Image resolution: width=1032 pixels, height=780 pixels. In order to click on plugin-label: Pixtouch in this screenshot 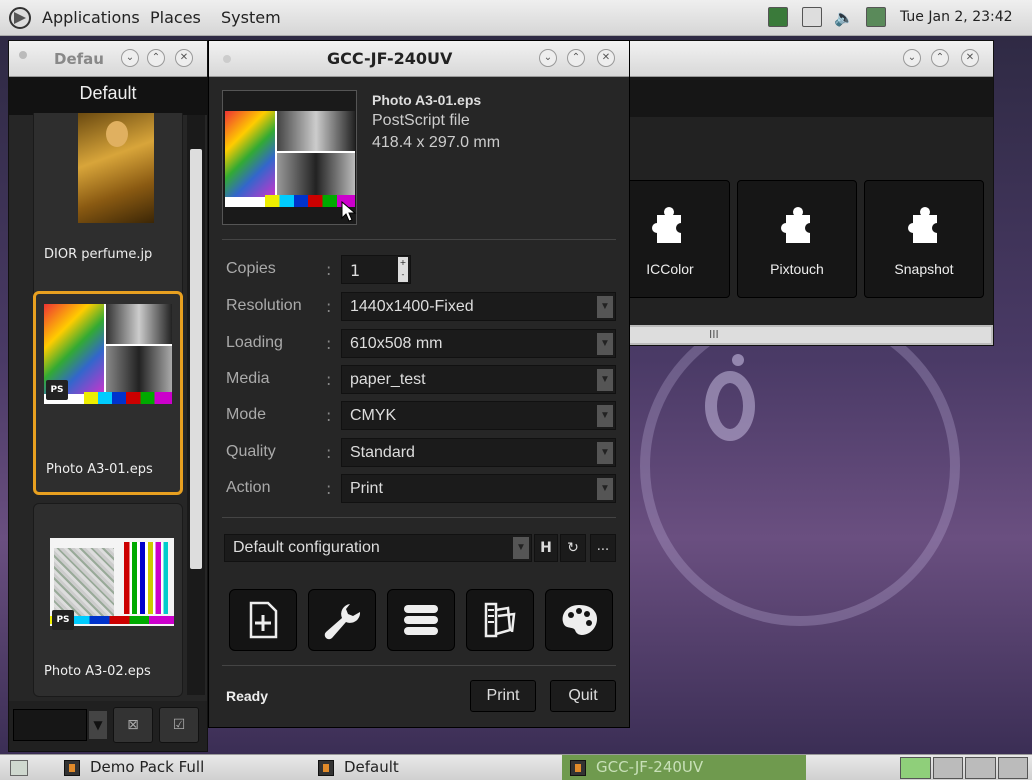, I will do `click(797, 269)`.